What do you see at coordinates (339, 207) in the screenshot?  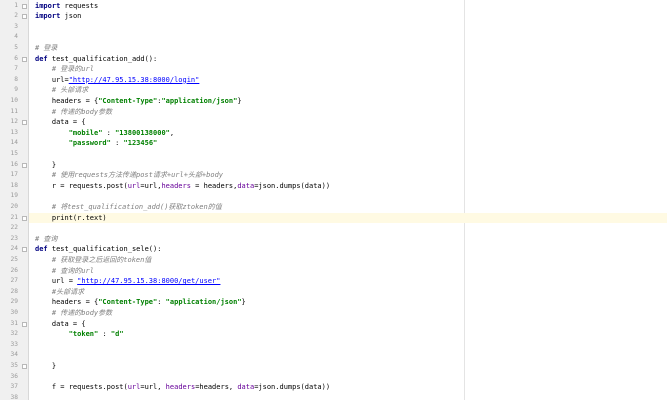 I see `code-line: 20 # 将test_qualification_add()获取ztoken的值` at bounding box center [339, 207].